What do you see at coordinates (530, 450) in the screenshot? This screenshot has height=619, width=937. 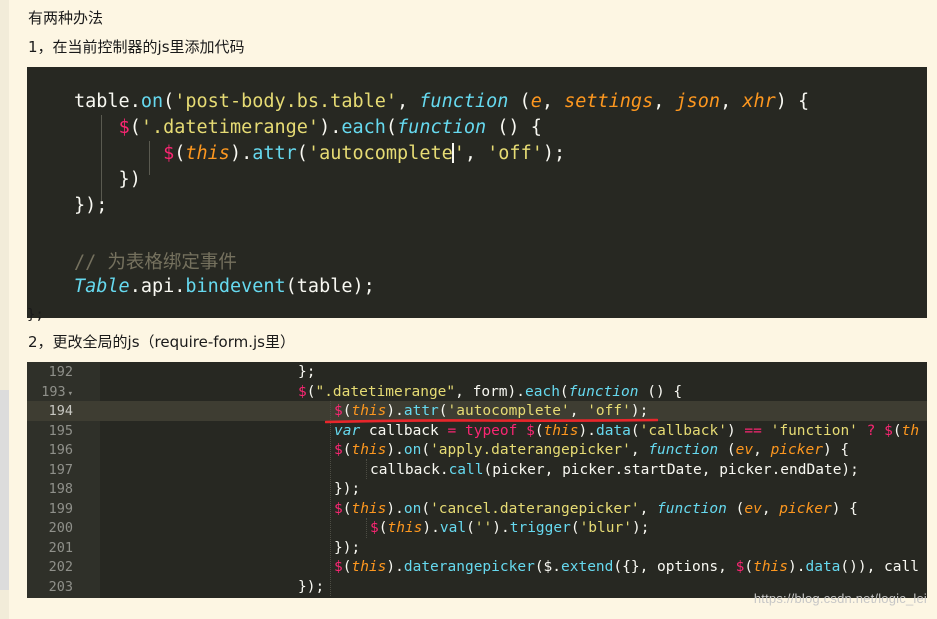 I see `code-token: 'apply.daterangepicker'` at bounding box center [530, 450].